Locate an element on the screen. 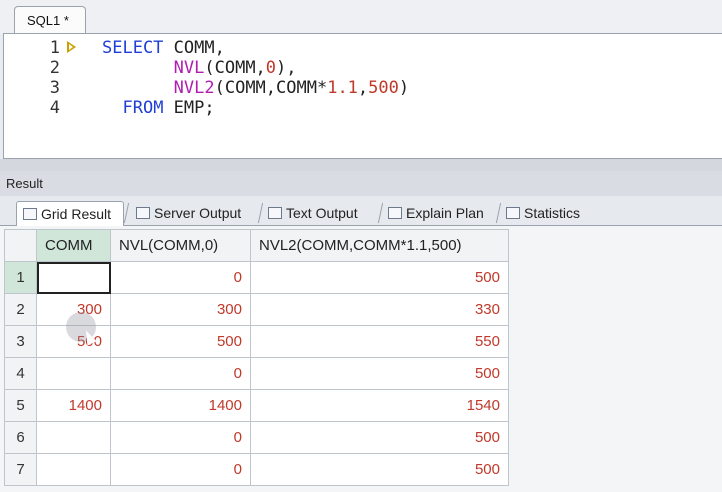  table-row: 6 0 500 is located at coordinates (256, 437).